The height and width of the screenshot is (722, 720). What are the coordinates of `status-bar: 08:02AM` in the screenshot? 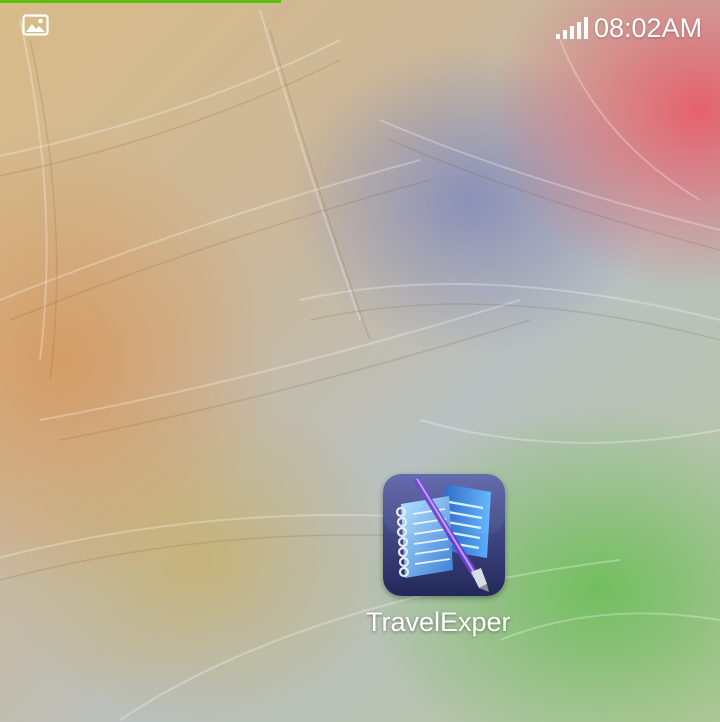 It's located at (360, 28).